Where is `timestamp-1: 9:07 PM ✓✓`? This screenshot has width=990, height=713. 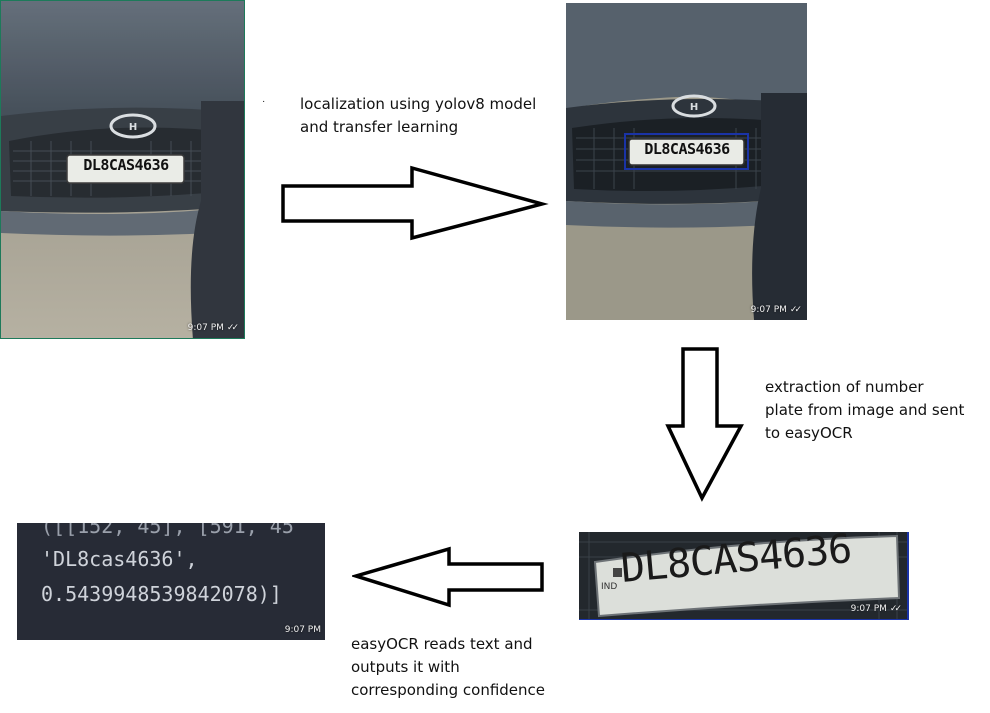 timestamp-1: 9:07 PM ✓✓ is located at coordinates (213, 328).